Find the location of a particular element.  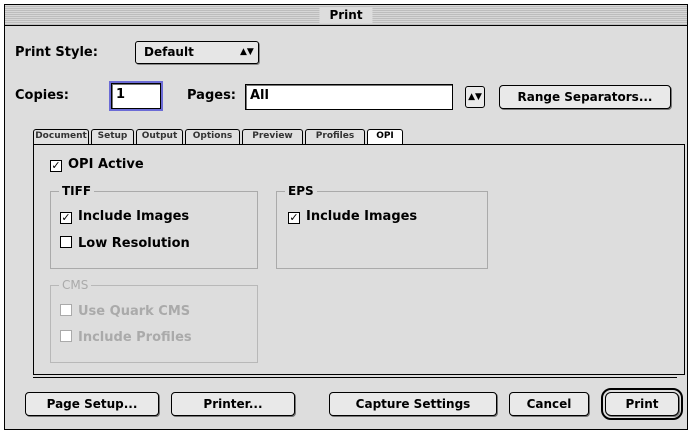

use-quark-cms-checkbox: Use Quark CMS is located at coordinates (125, 312).